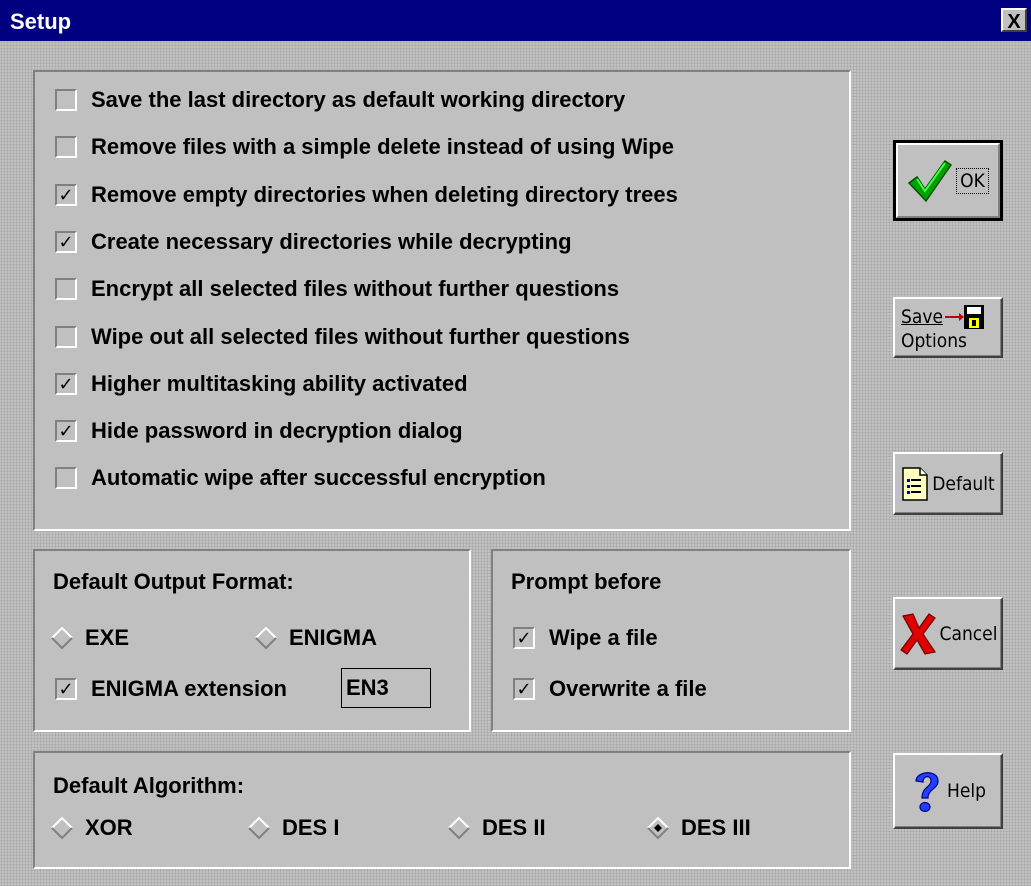  I want to click on prompt-before-heading: Prompt before, so click(586, 581).